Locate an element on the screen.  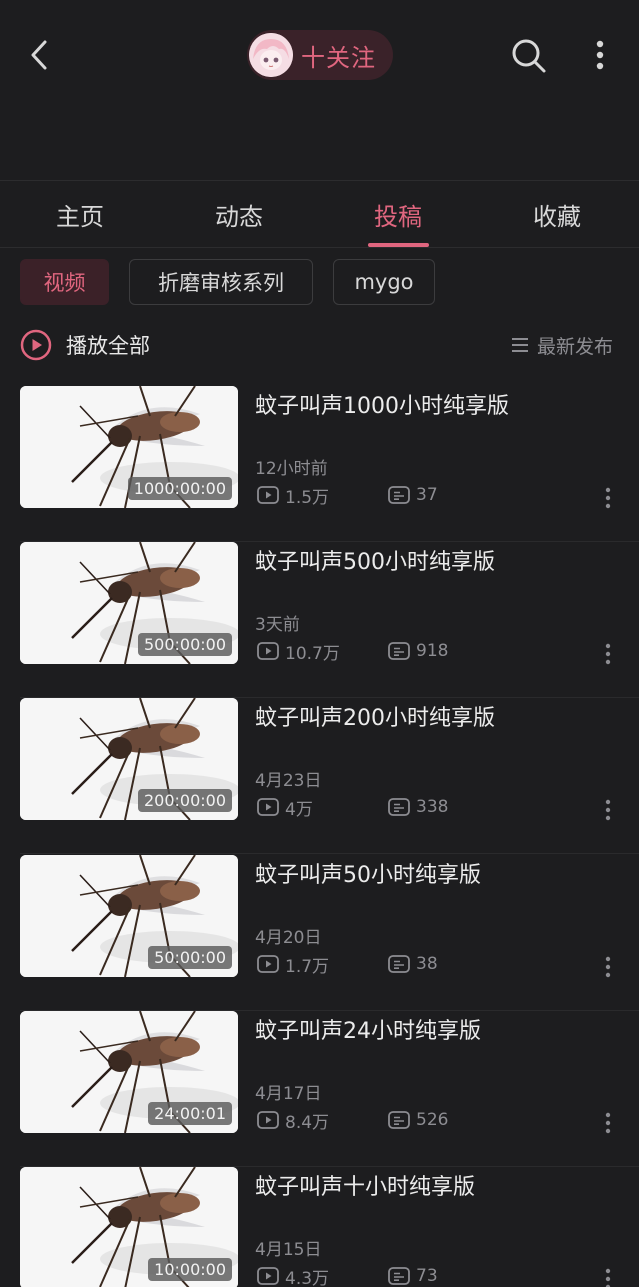
video-comments: 338 is located at coordinates (418, 807).